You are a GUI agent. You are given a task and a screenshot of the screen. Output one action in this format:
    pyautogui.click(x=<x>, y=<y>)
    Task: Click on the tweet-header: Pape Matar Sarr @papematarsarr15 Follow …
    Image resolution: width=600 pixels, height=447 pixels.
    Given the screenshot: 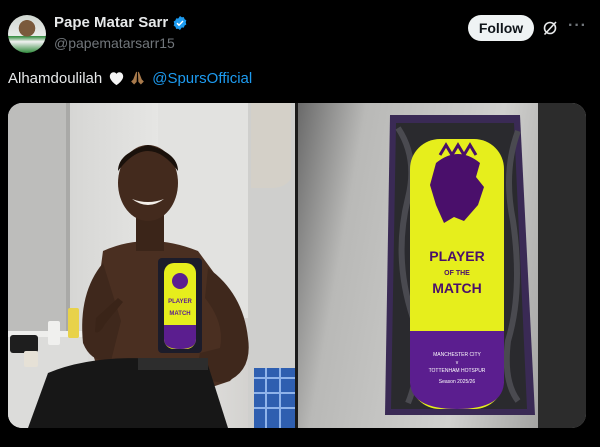 What is the action you would take?
    pyautogui.click(x=300, y=32)
    